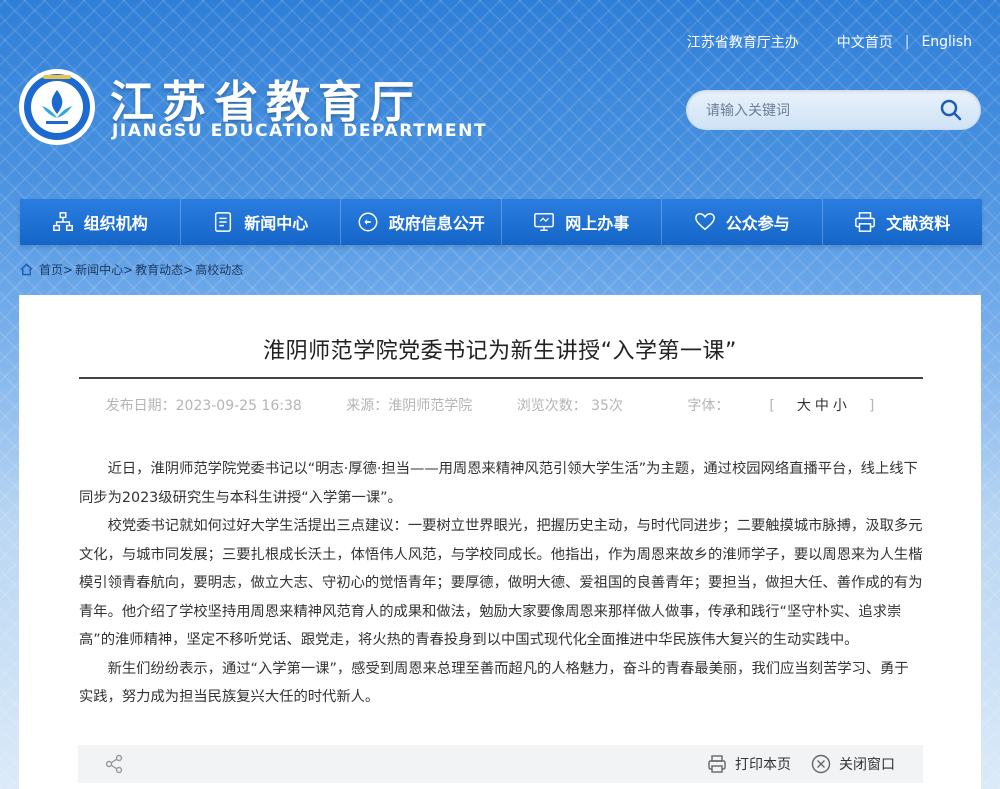 This screenshot has height=789, width=1000. I want to click on breadcrumb-education-news: 教育动态>, so click(164, 269).